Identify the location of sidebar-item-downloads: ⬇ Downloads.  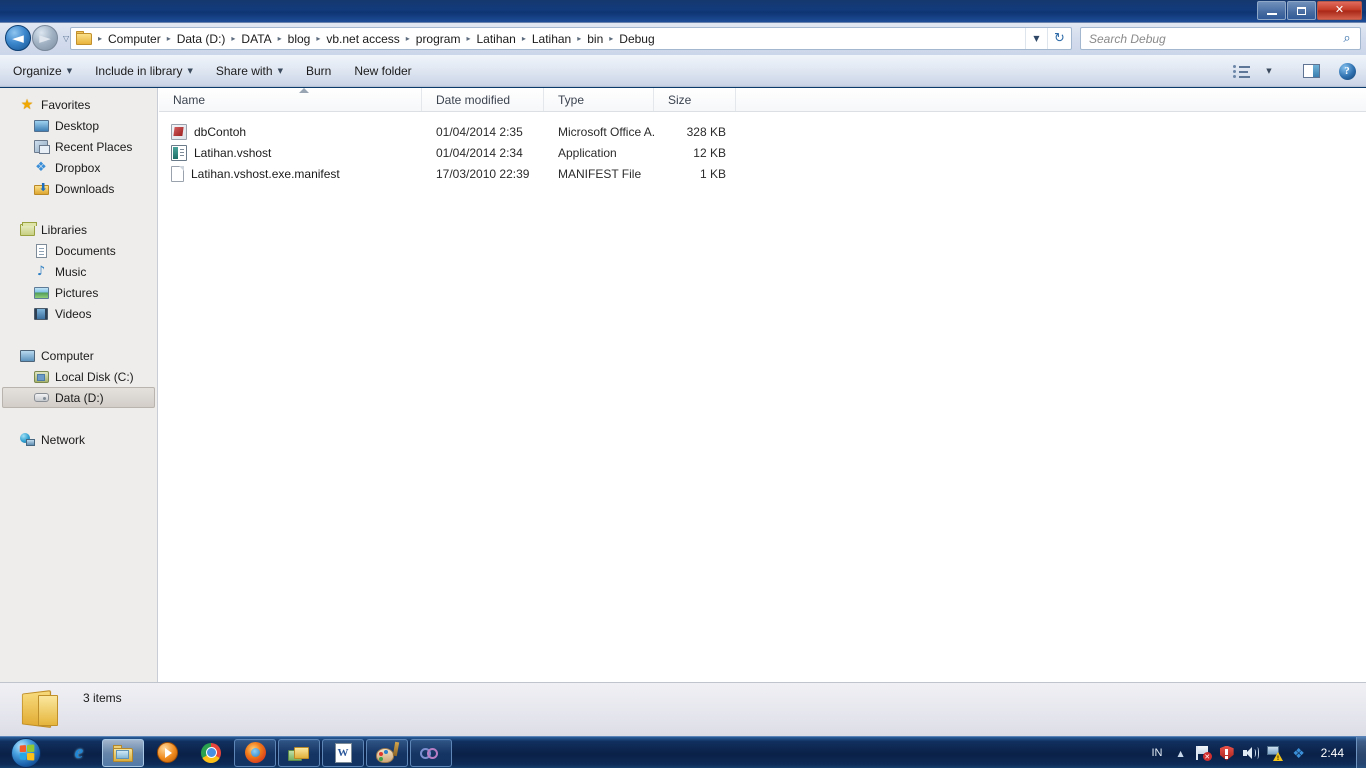
(78, 188).